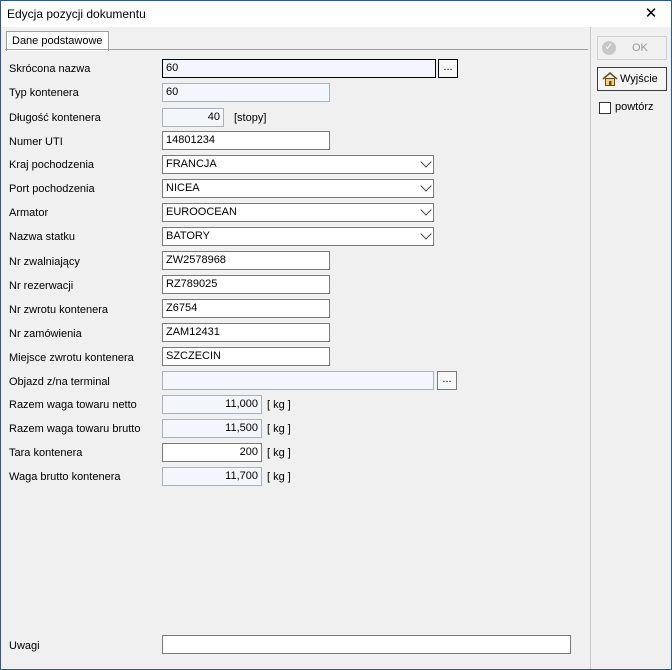  Describe the element at coordinates (609, 48) in the screenshot. I see `check-circle-icon: ✓` at that location.